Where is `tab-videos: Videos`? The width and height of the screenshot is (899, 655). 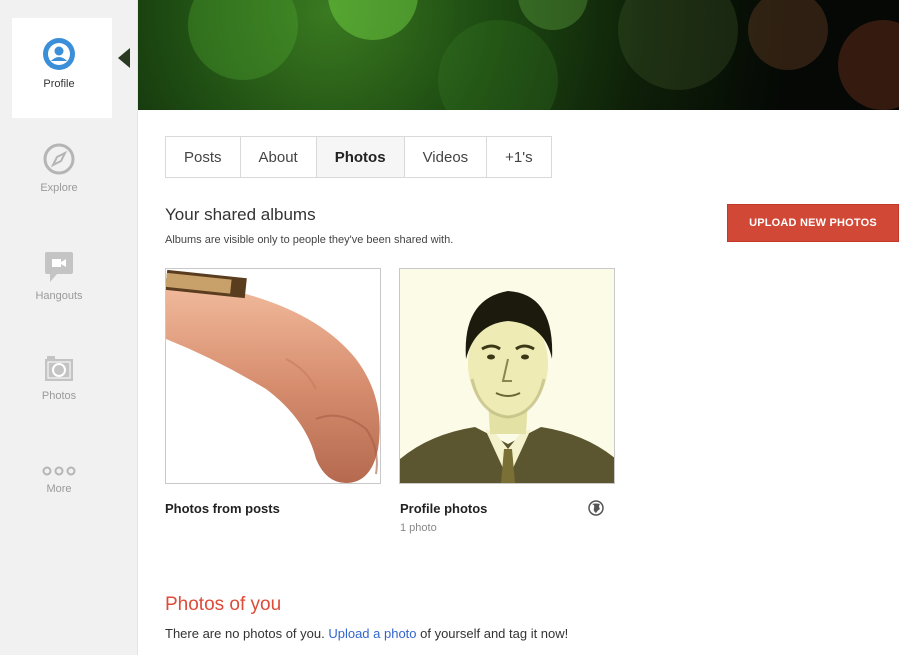
tab-videos: Videos is located at coordinates (446, 157).